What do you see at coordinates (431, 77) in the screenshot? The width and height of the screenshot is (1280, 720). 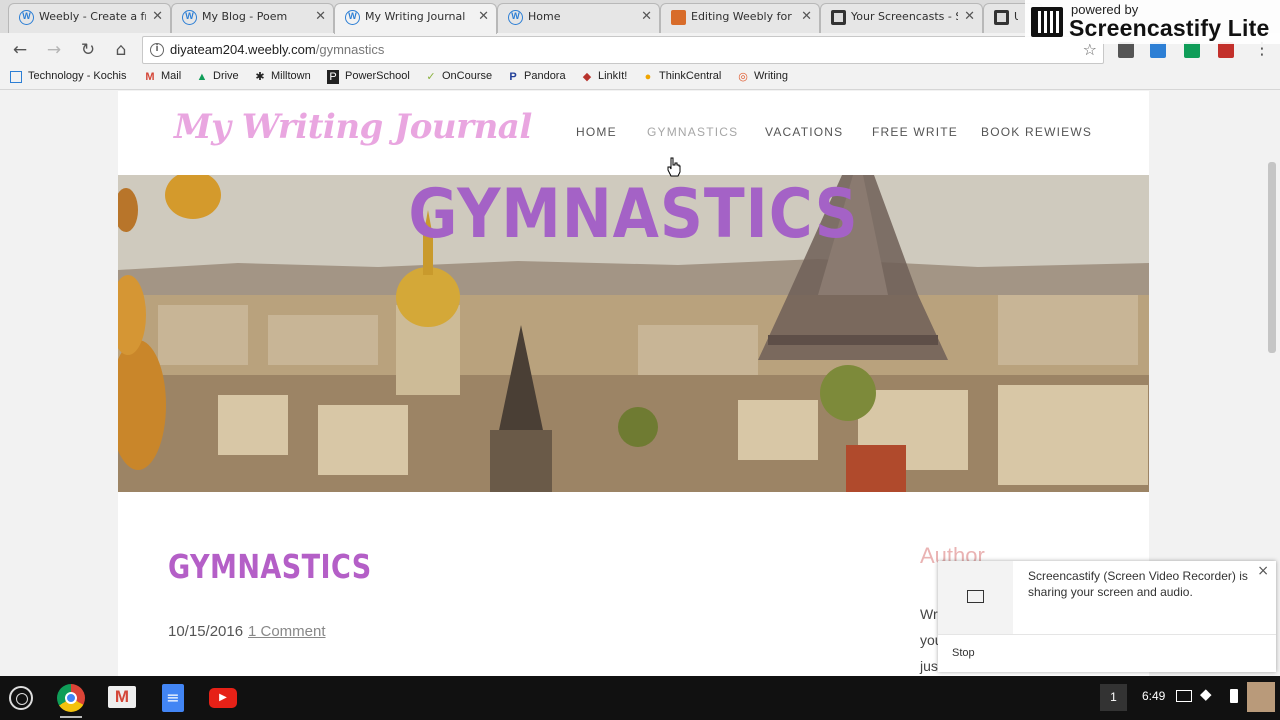 I see `oncourse-icon: ✓` at bounding box center [431, 77].